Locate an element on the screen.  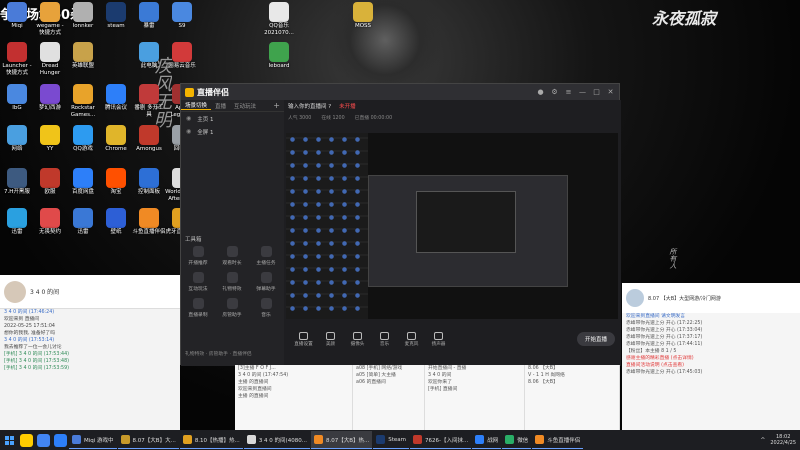
close-icon: ✕ is located at coordinates (610, 92).